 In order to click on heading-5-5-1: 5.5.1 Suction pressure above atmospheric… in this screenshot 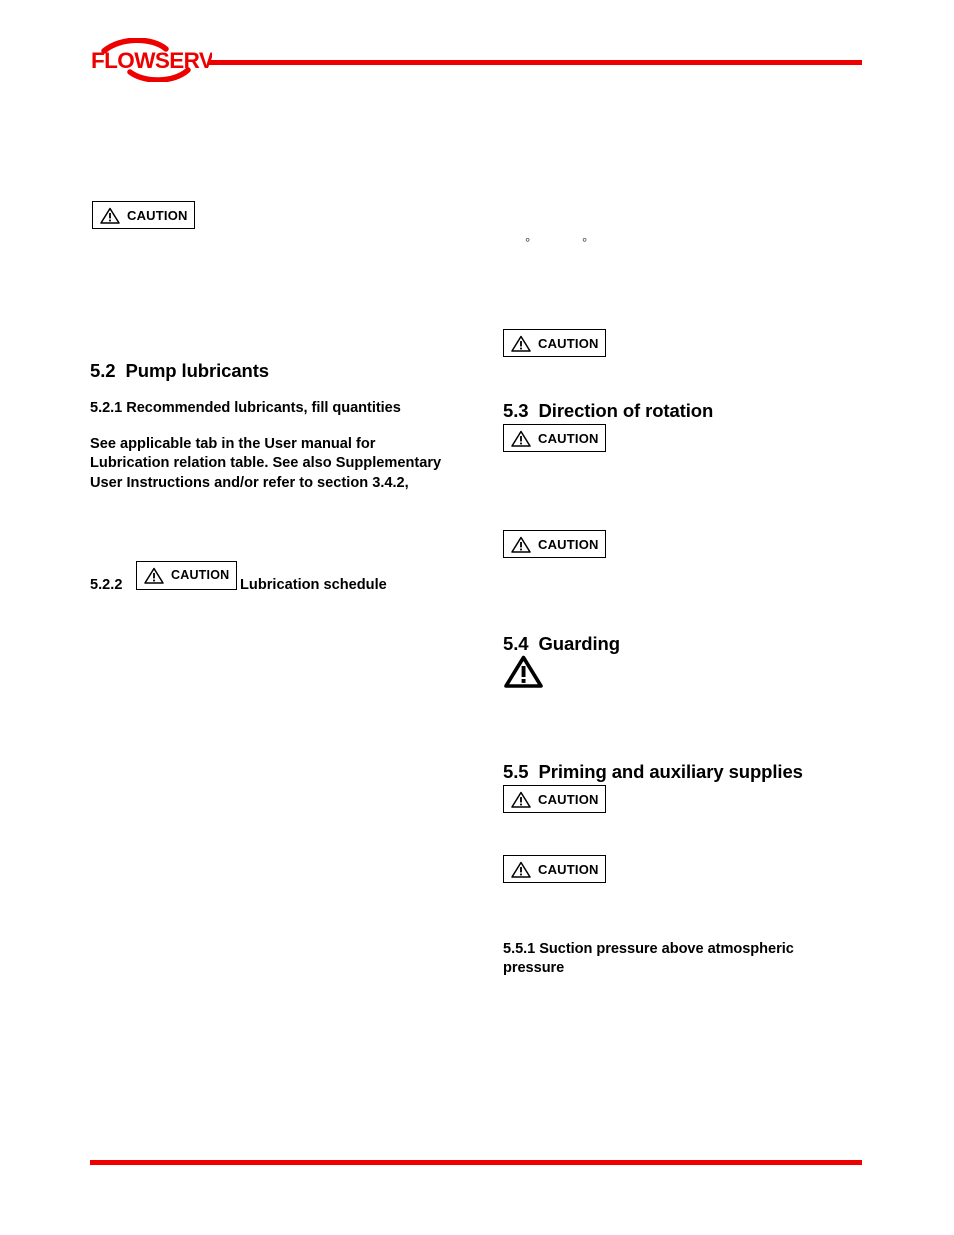, I will do `click(648, 959)`.